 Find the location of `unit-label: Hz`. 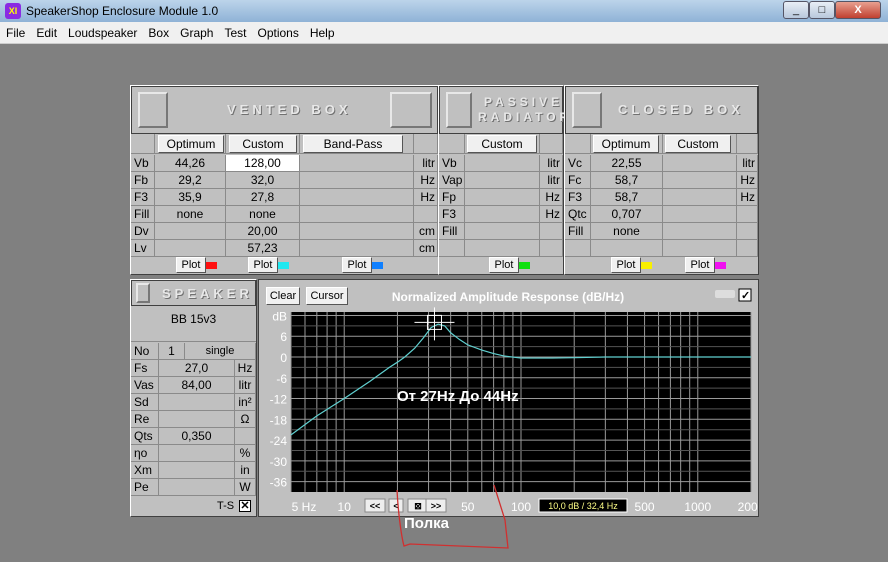

unit-label: Hz is located at coordinates (426, 180).